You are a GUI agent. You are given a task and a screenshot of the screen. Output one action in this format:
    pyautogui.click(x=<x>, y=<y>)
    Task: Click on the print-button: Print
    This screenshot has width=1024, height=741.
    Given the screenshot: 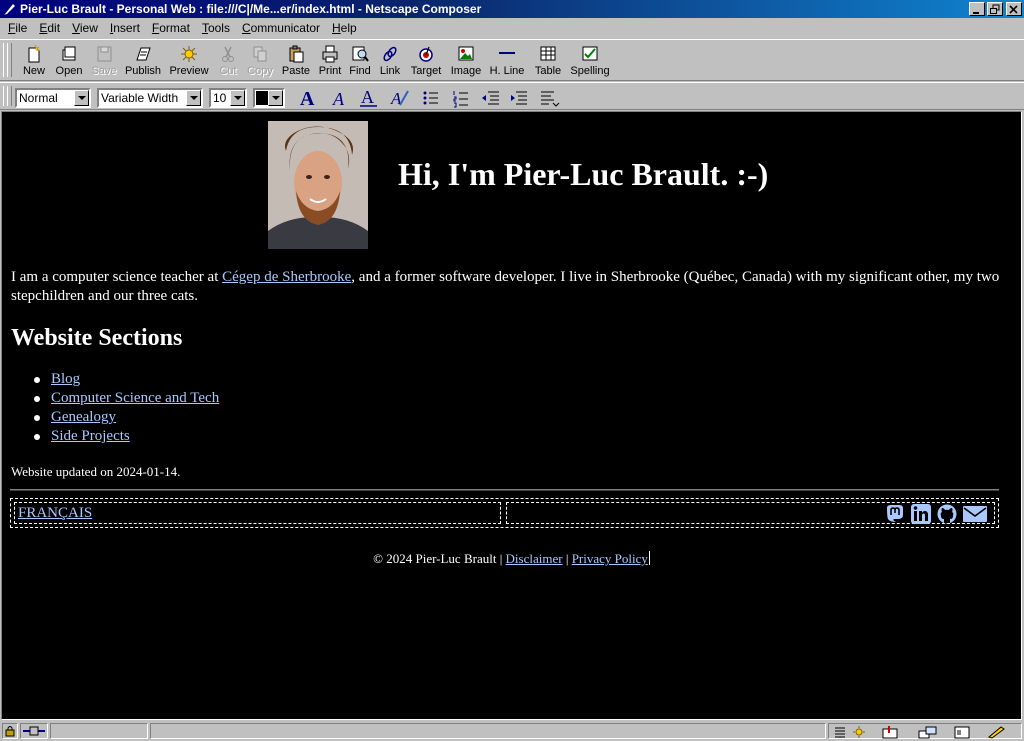 What is the action you would take?
    pyautogui.click(x=330, y=61)
    